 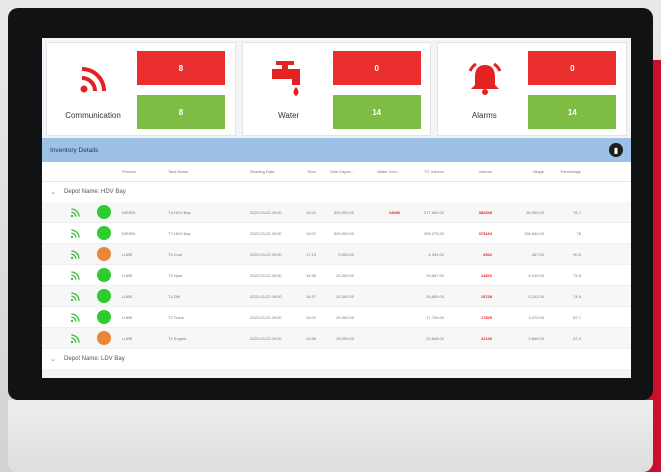 What do you see at coordinates (345, 338) in the screenshot?
I see `cell-tank-capacity: 26,000.00` at bounding box center [345, 338].